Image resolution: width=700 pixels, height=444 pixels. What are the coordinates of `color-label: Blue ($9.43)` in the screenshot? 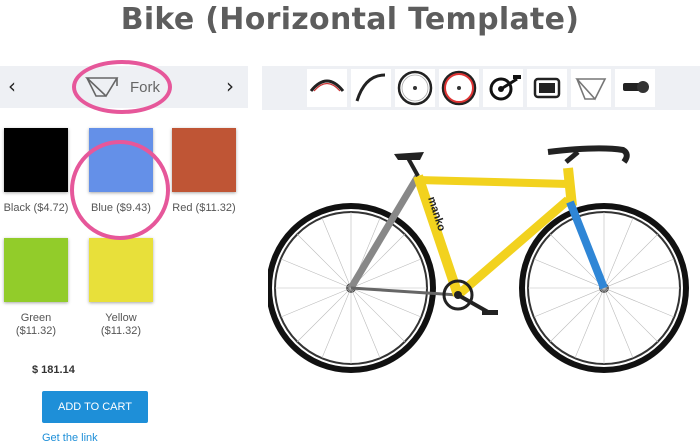 It's located at (121, 208).